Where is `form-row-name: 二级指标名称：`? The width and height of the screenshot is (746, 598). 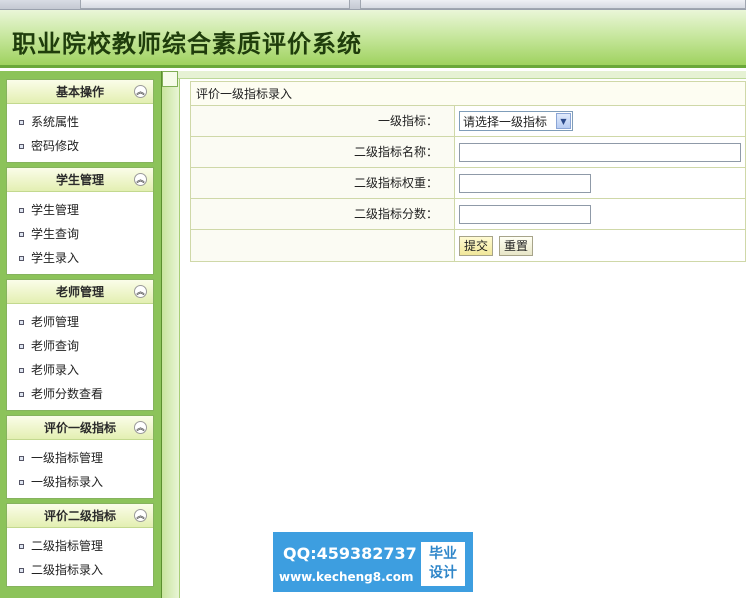
form-row-name: 二级指标名称： is located at coordinates (468, 152).